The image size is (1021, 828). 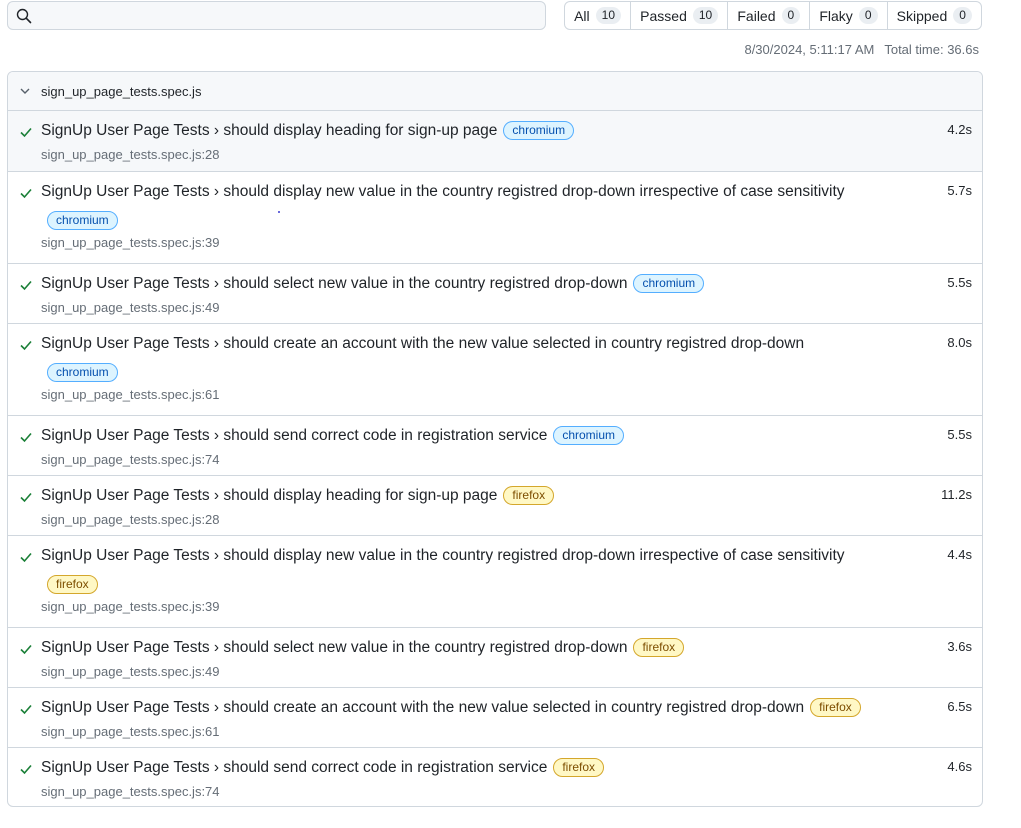 I want to click on test-duration: 11.2s, so click(x=956, y=494).